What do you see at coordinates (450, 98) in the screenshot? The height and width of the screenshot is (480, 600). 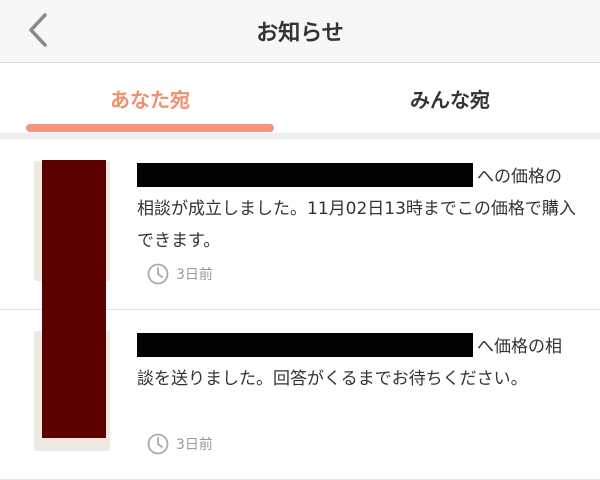 I see `tab-for-everyone: みんな宛` at bounding box center [450, 98].